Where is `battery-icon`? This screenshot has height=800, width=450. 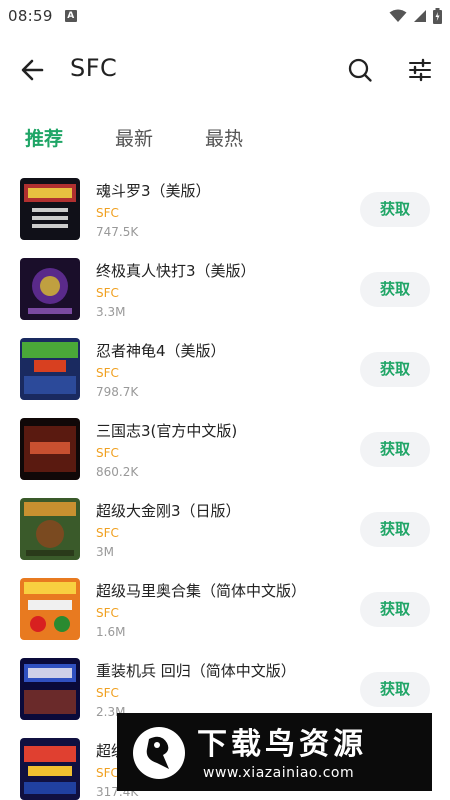 battery-icon is located at coordinates (437, 16).